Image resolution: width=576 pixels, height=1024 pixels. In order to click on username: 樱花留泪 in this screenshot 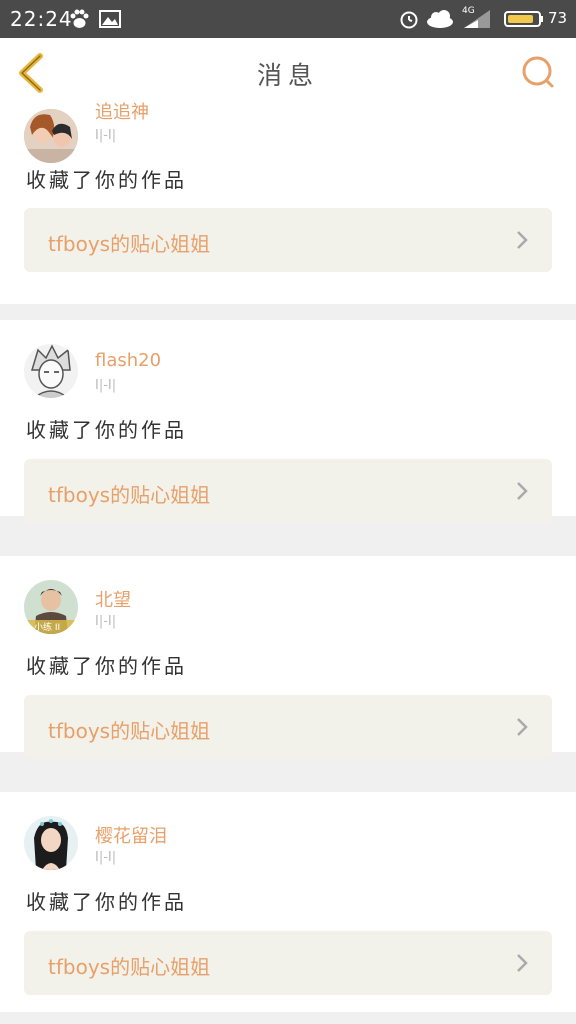, I will do `click(131, 835)`.